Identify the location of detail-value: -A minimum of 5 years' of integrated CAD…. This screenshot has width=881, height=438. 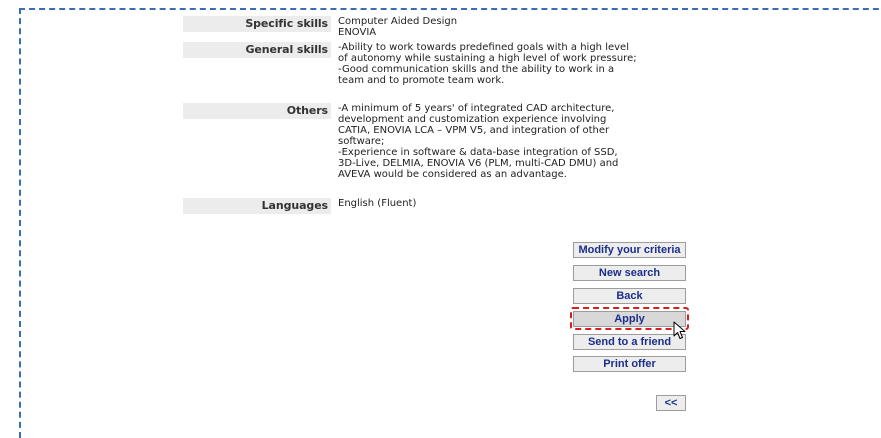
(478, 141).